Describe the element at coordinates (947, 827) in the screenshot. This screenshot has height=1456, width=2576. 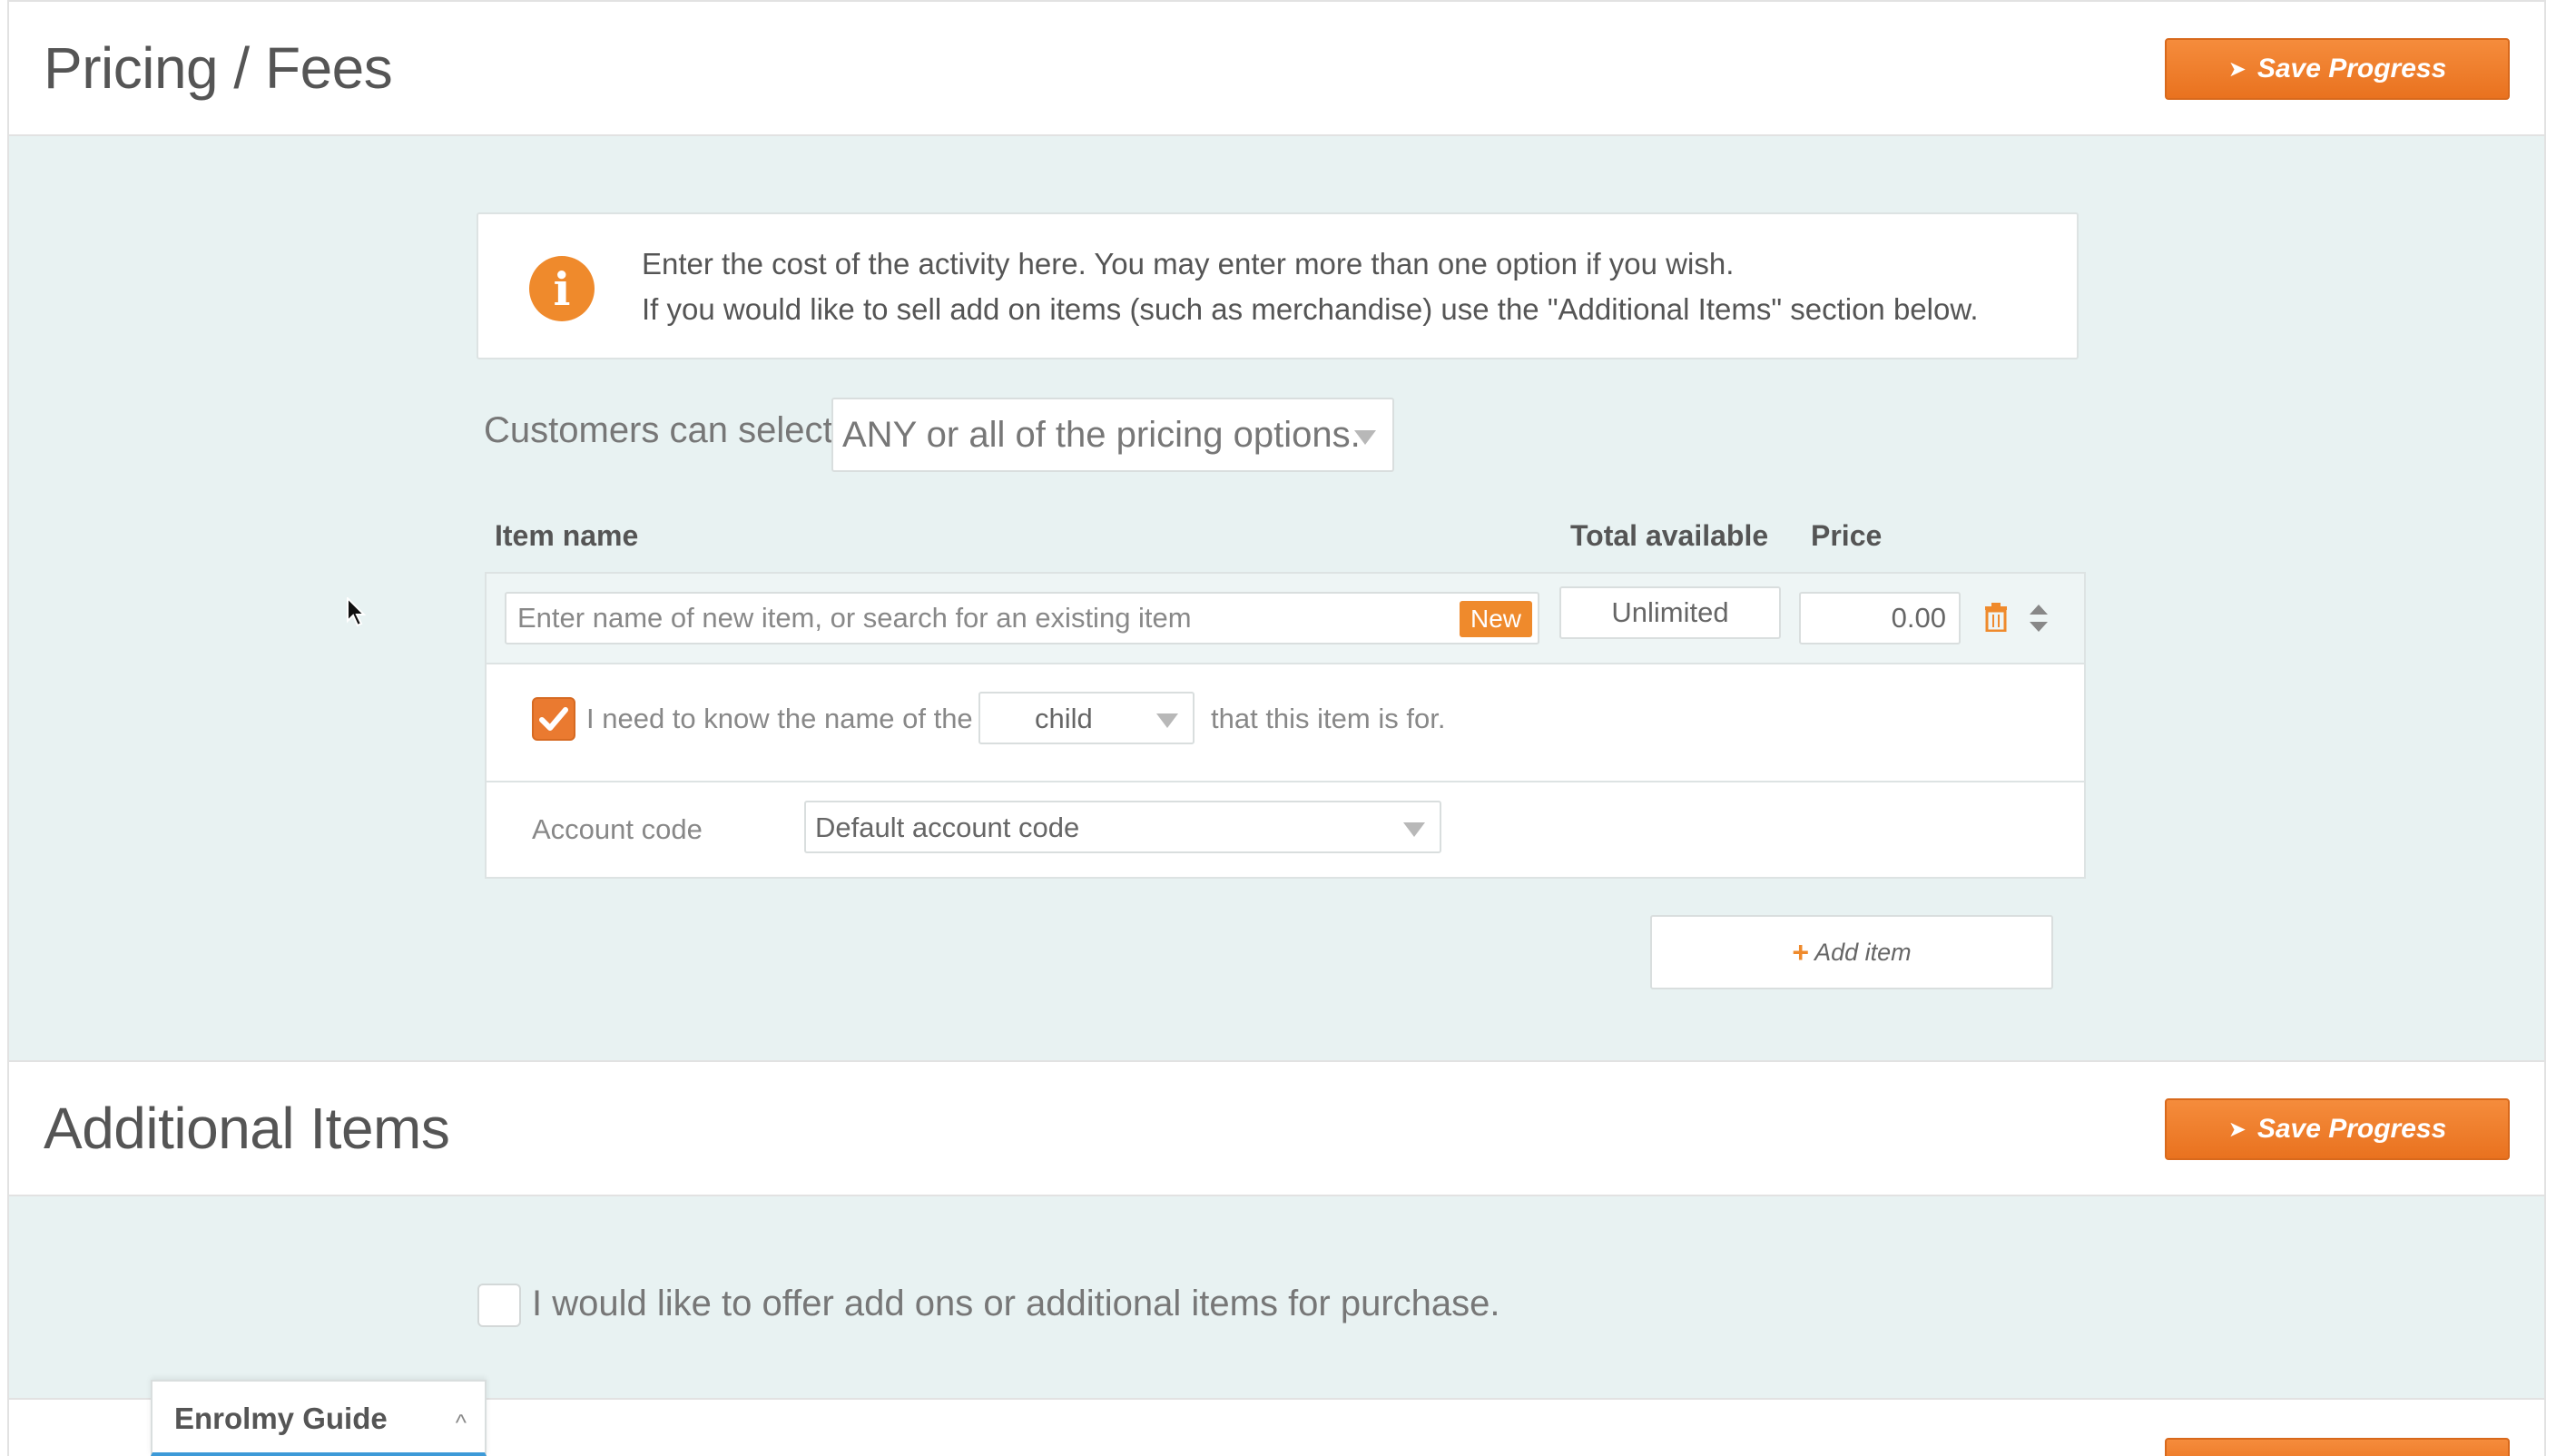
I see `account-code-value: Default account code` at that location.